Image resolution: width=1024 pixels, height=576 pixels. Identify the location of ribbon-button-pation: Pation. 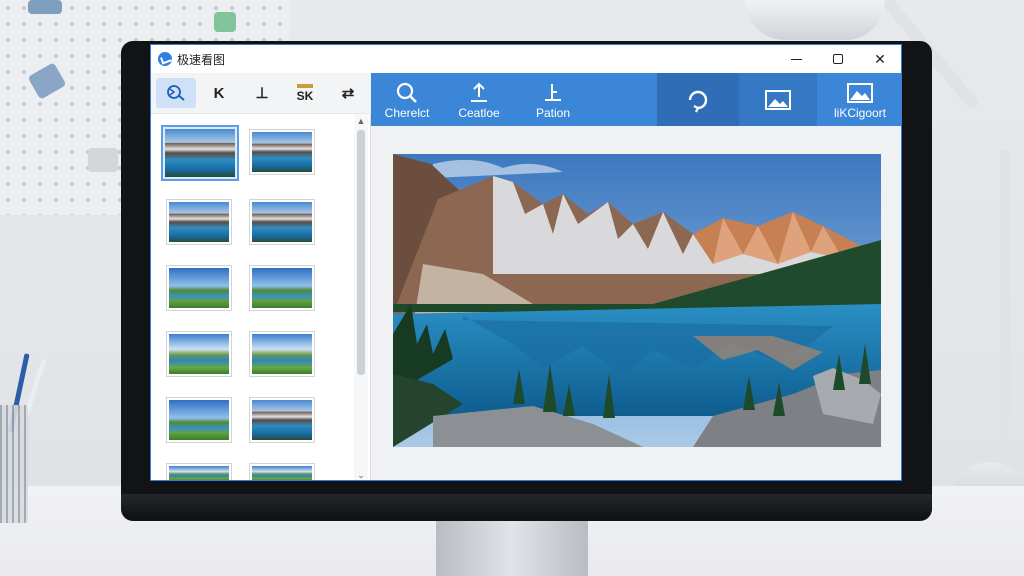
(553, 99).